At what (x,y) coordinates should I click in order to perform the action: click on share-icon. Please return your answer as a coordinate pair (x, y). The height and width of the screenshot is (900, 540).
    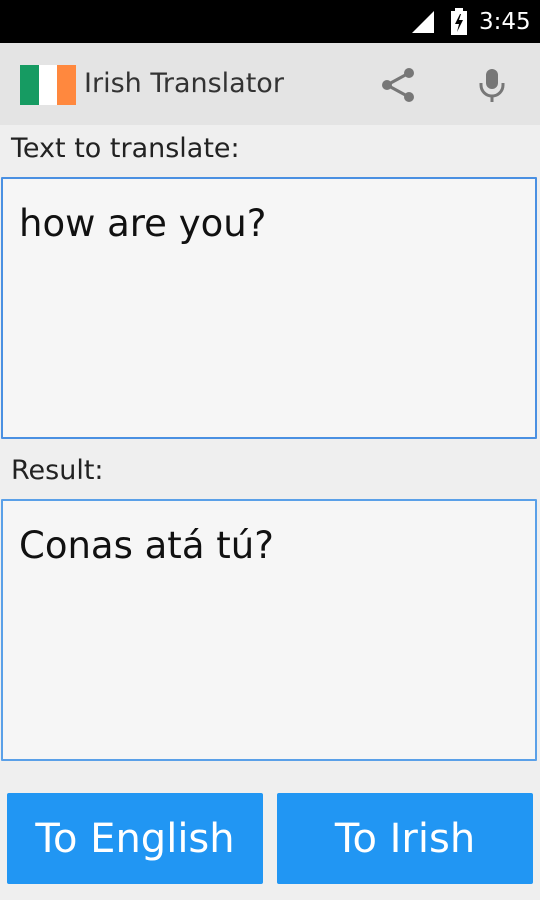
    Looking at the image, I should click on (398, 85).